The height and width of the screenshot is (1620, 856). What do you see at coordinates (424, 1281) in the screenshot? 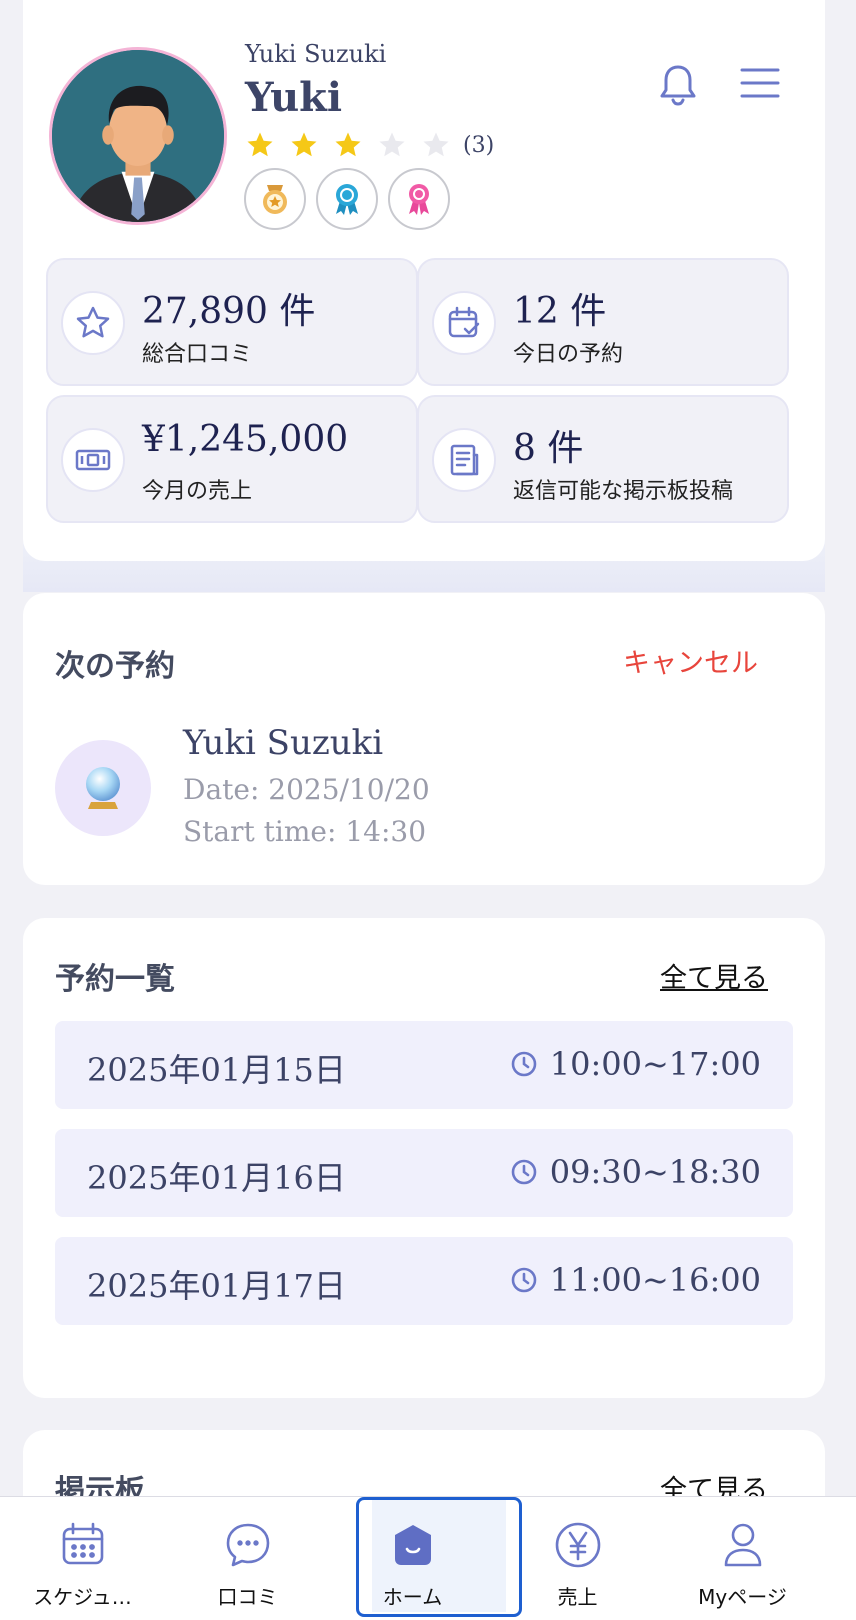
I see `reservation-row: 2025年01月17日 11:00~16:00` at bounding box center [424, 1281].